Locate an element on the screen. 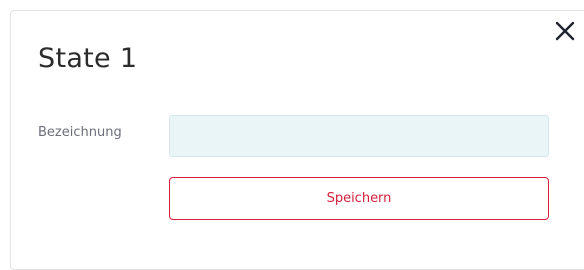 This screenshot has height=270, width=584. close-icon is located at coordinates (565, 31).